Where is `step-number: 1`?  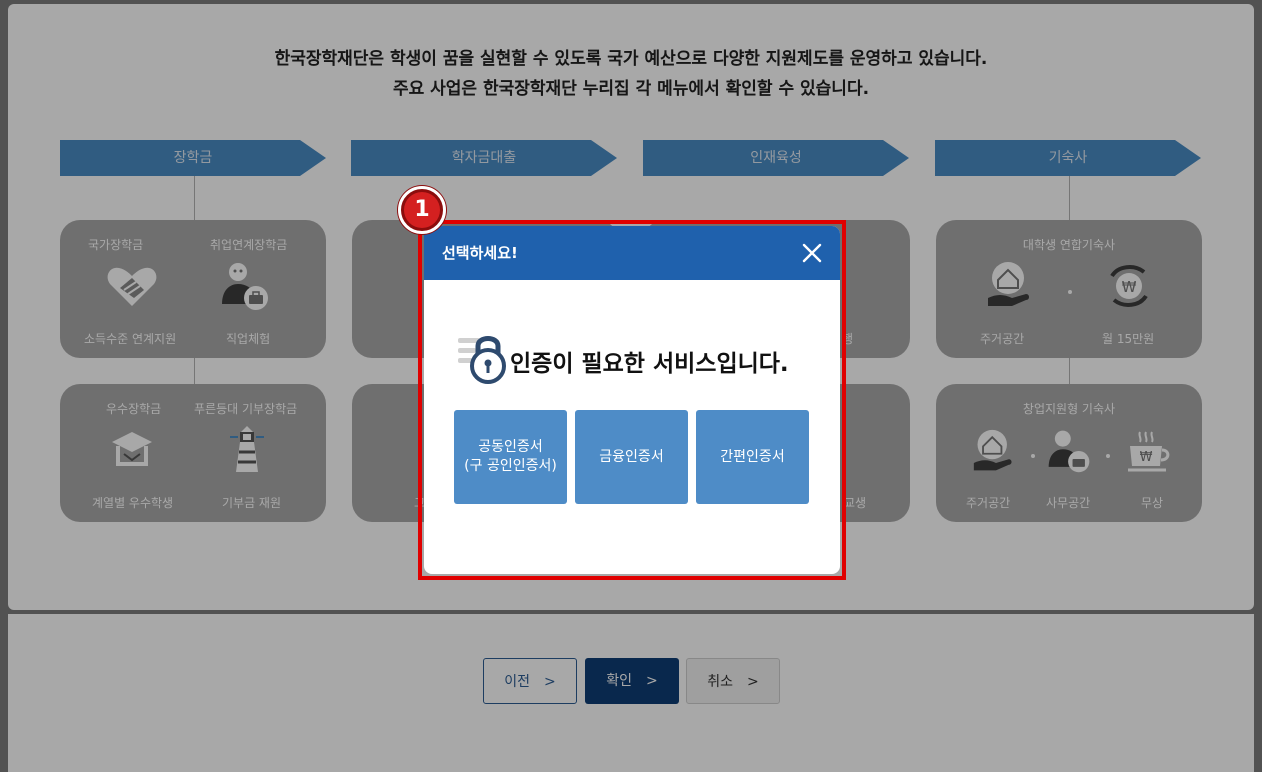 step-number: 1 is located at coordinates (422, 210).